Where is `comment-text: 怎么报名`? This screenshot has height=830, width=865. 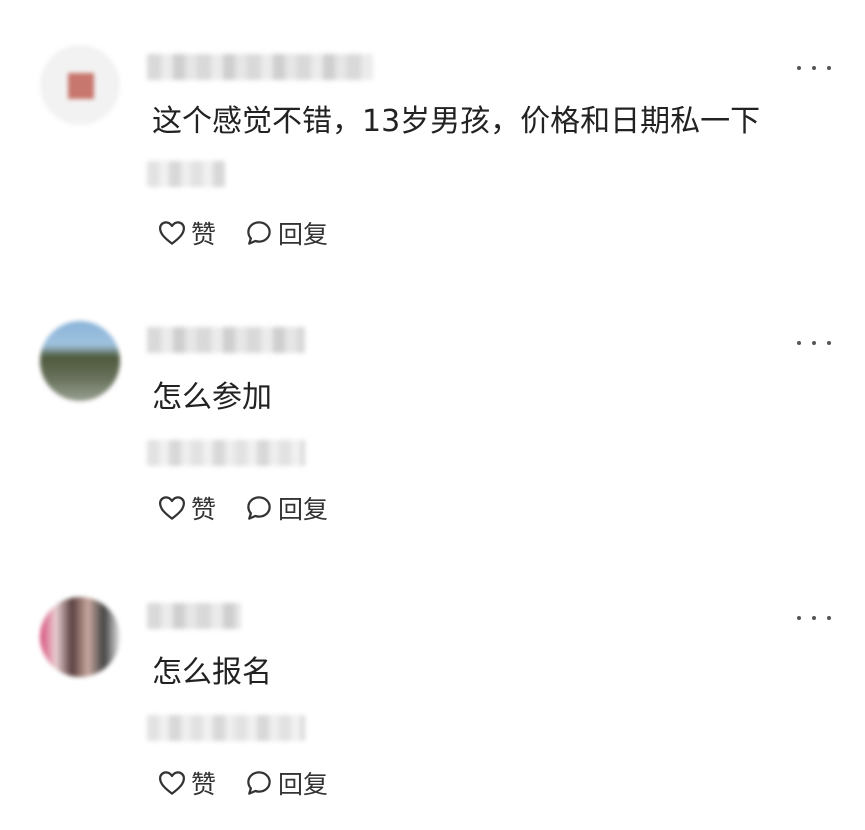
comment-text: 怎么报名 is located at coordinates (212, 672).